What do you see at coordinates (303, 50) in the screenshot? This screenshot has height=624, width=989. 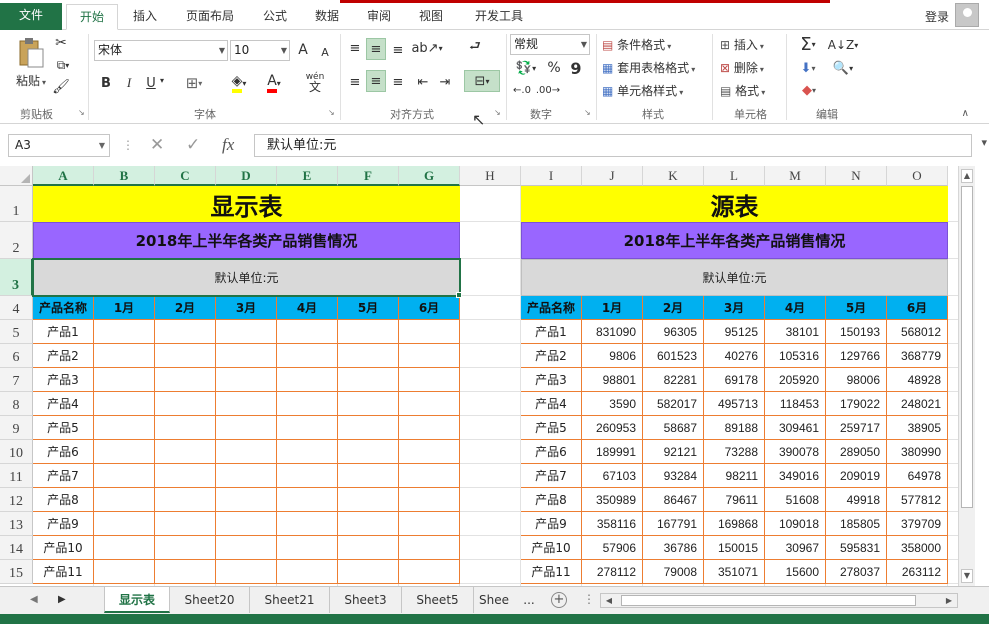 I see `font-grow-icon: A` at bounding box center [303, 50].